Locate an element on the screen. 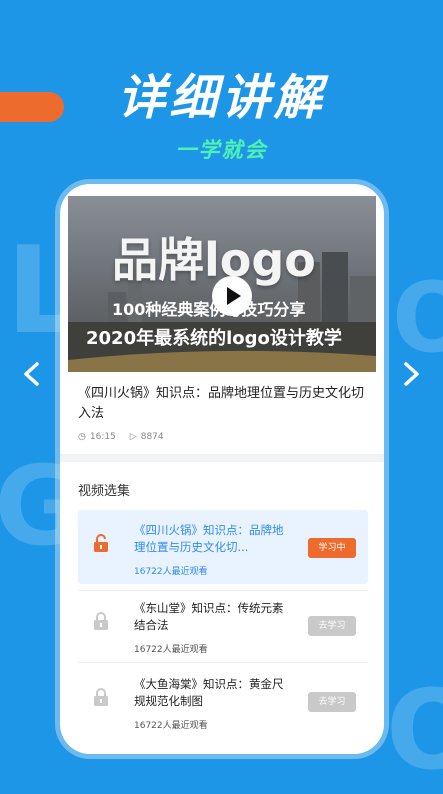 Image resolution: width=443 pixels, height=794 pixels. course-duration: 16:15 is located at coordinates (102, 437).